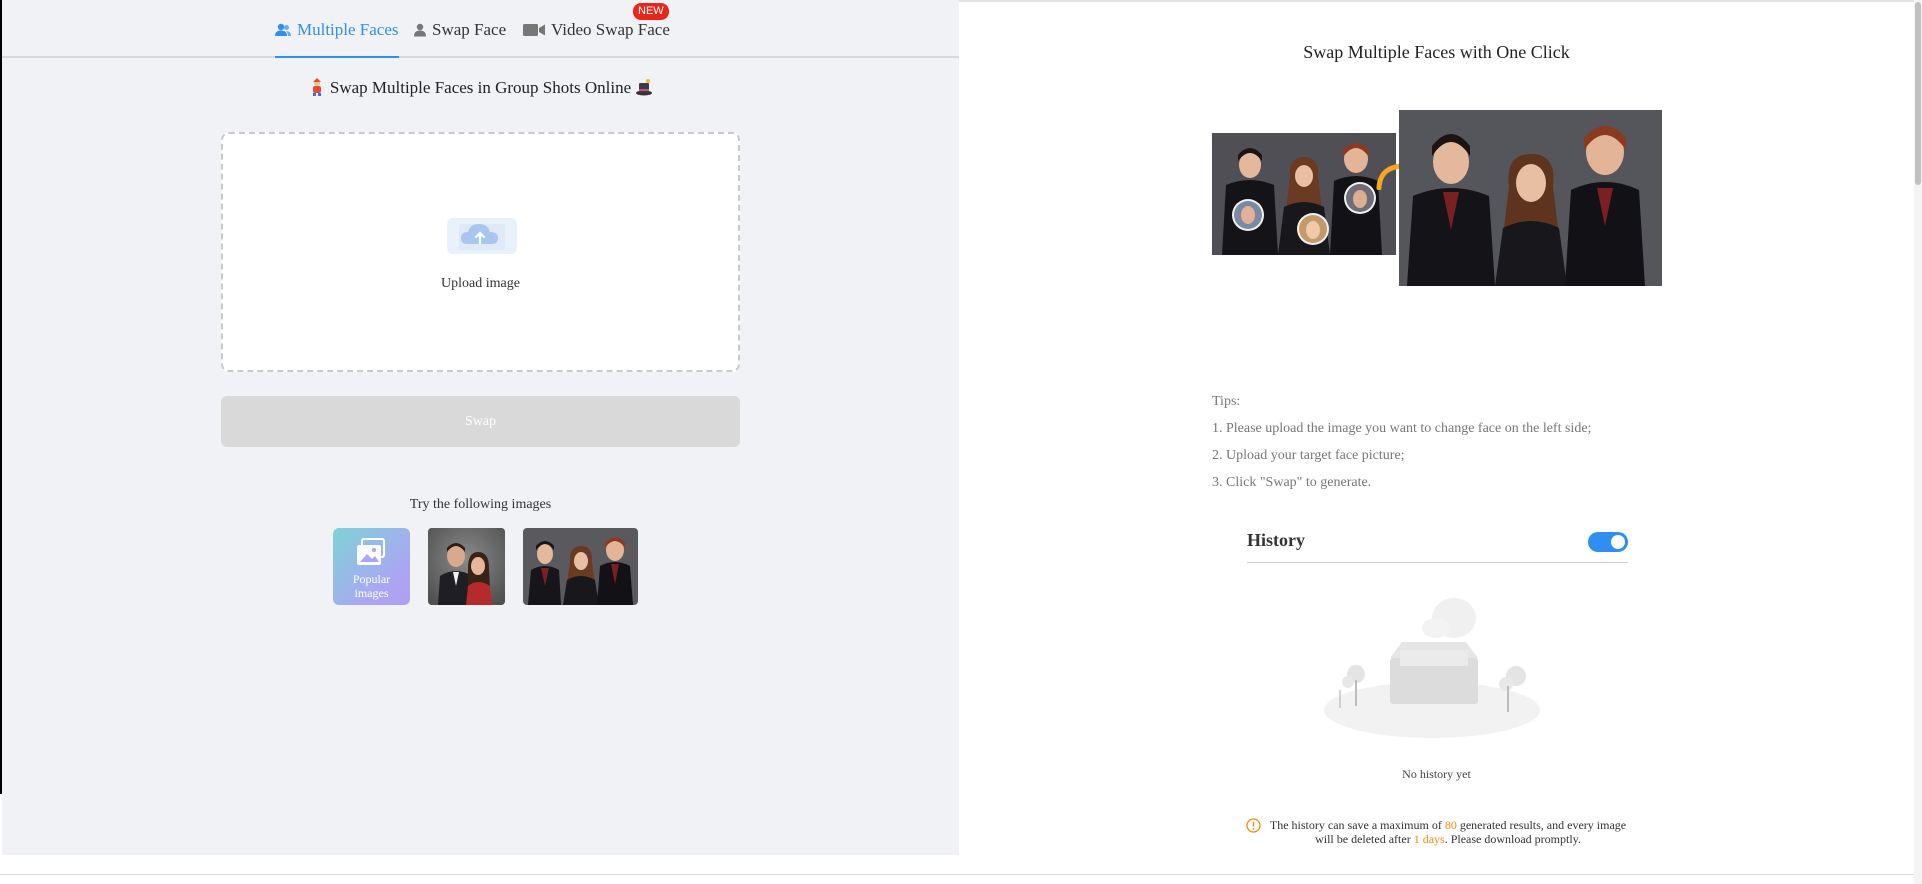  Describe the element at coordinates (1918, 93) in the screenshot. I see `scrollbar-thumb` at that location.